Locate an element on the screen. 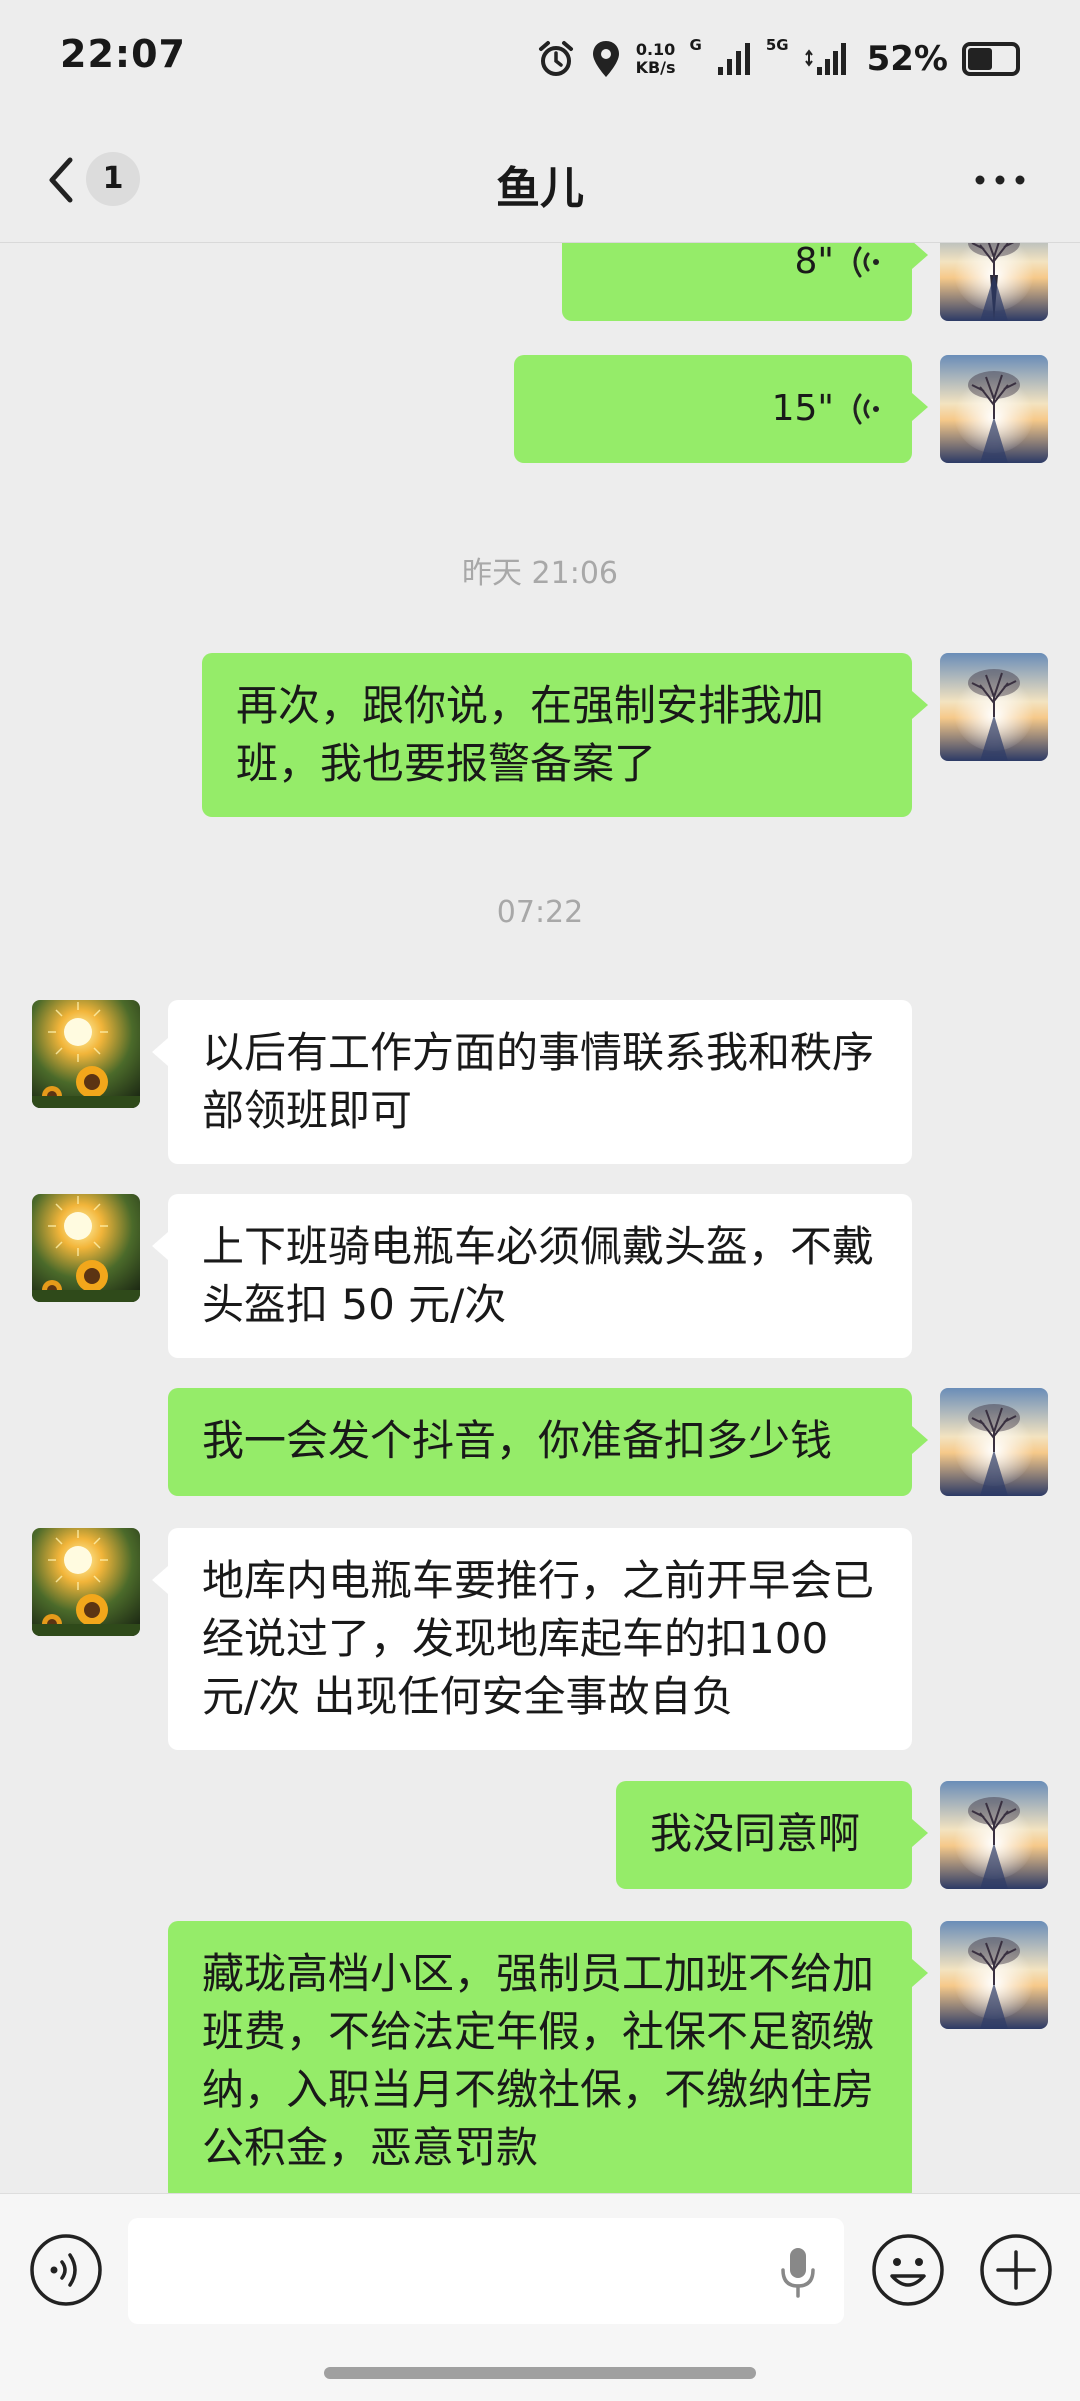 The height and width of the screenshot is (2401, 1080). emoji-icon is located at coordinates (908, 2270).